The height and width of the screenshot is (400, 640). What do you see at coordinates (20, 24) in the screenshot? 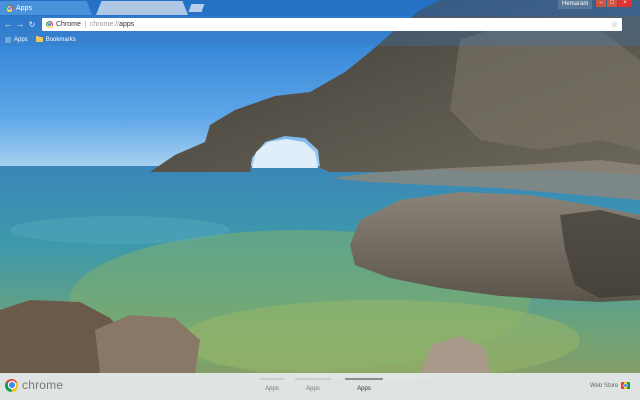
I see `forward-arrow-icon: →` at bounding box center [20, 24].